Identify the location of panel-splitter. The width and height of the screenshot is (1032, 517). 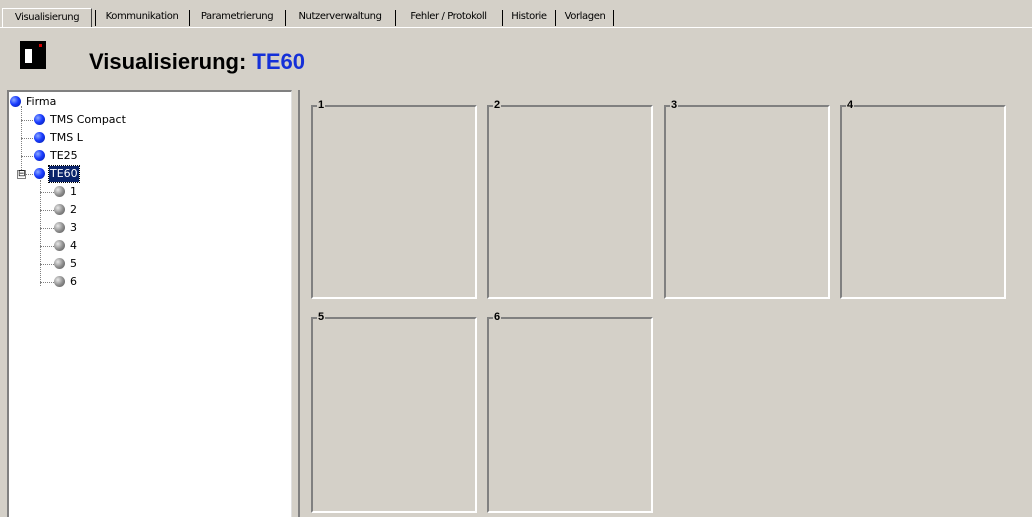
(296, 303).